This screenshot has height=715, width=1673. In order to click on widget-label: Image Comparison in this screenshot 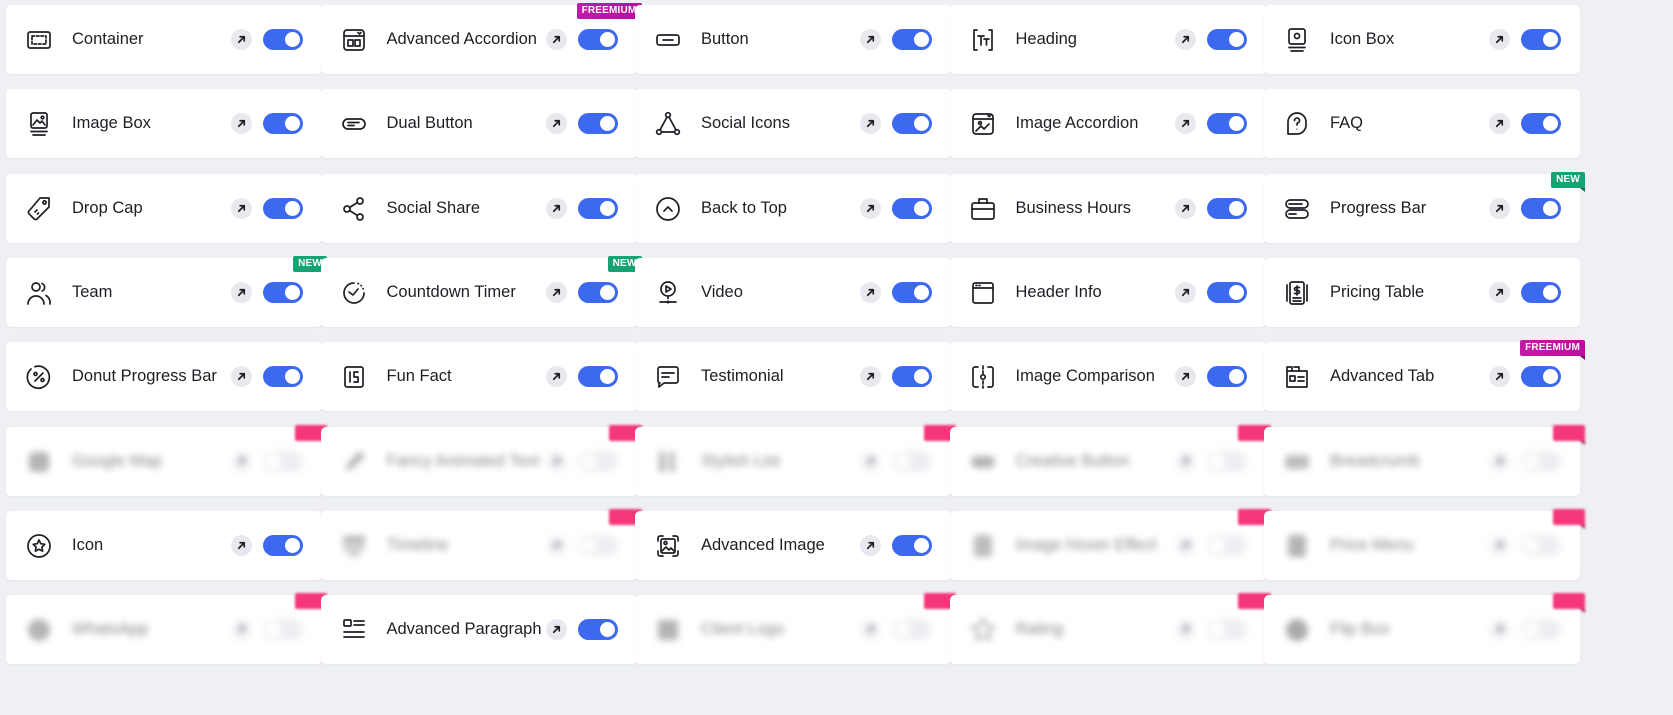, I will do `click(1085, 376)`.